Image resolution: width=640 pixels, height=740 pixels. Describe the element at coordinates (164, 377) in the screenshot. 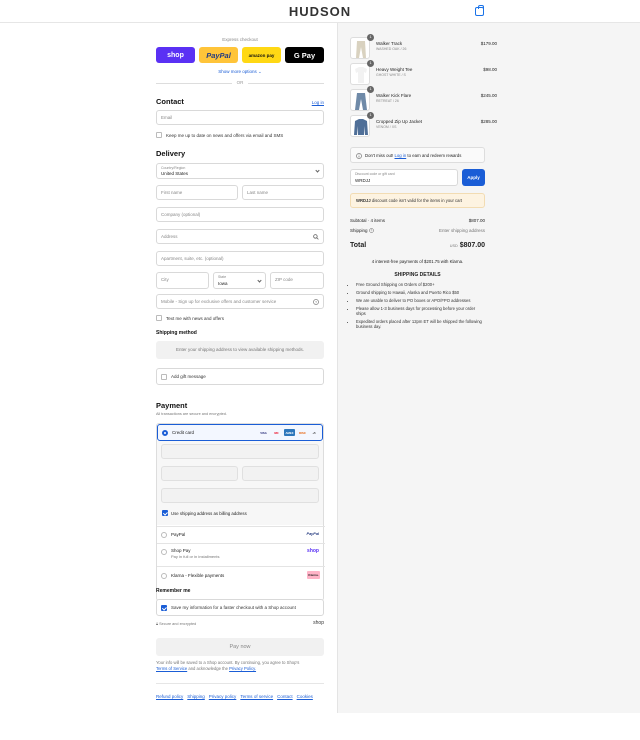

I see `gift-message-checkbox` at that location.